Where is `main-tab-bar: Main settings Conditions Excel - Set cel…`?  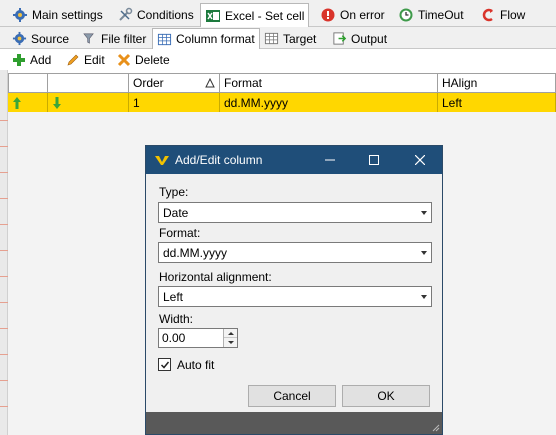
main-tab-bar: Main settings Conditions Excel - Set cel… is located at coordinates (278, 13).